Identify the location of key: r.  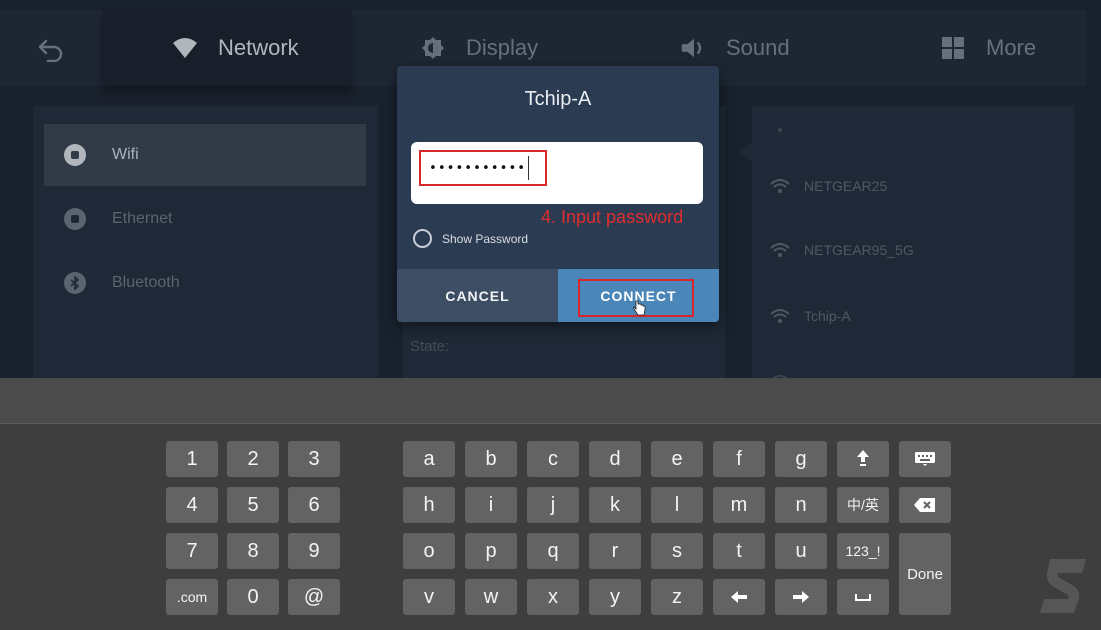
(615, 551).